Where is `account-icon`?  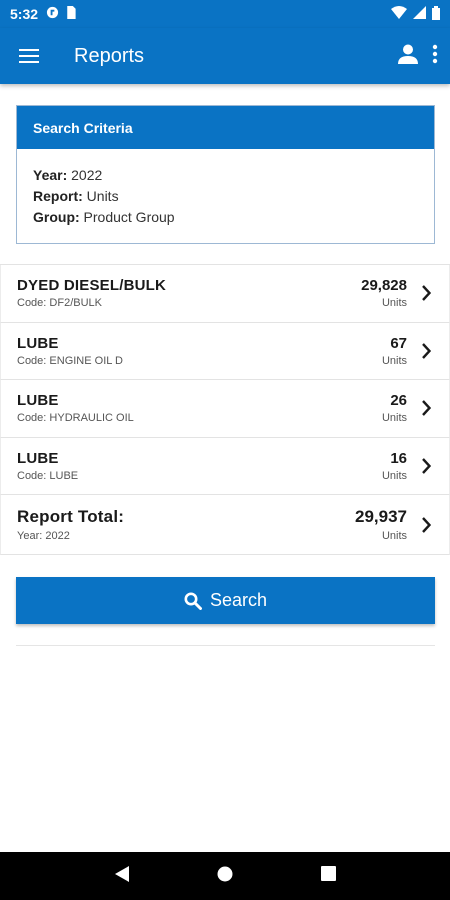
account-icon is located at coordinates (408, 56).